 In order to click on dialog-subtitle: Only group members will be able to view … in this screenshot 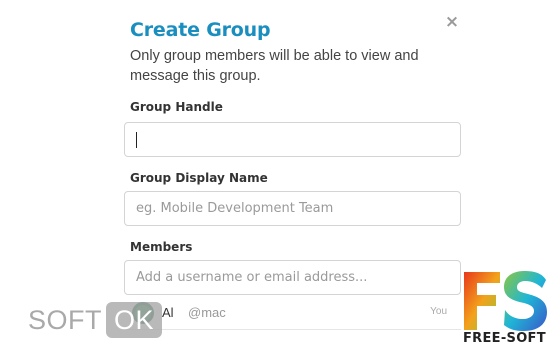, I will do `click(274, 66)`.